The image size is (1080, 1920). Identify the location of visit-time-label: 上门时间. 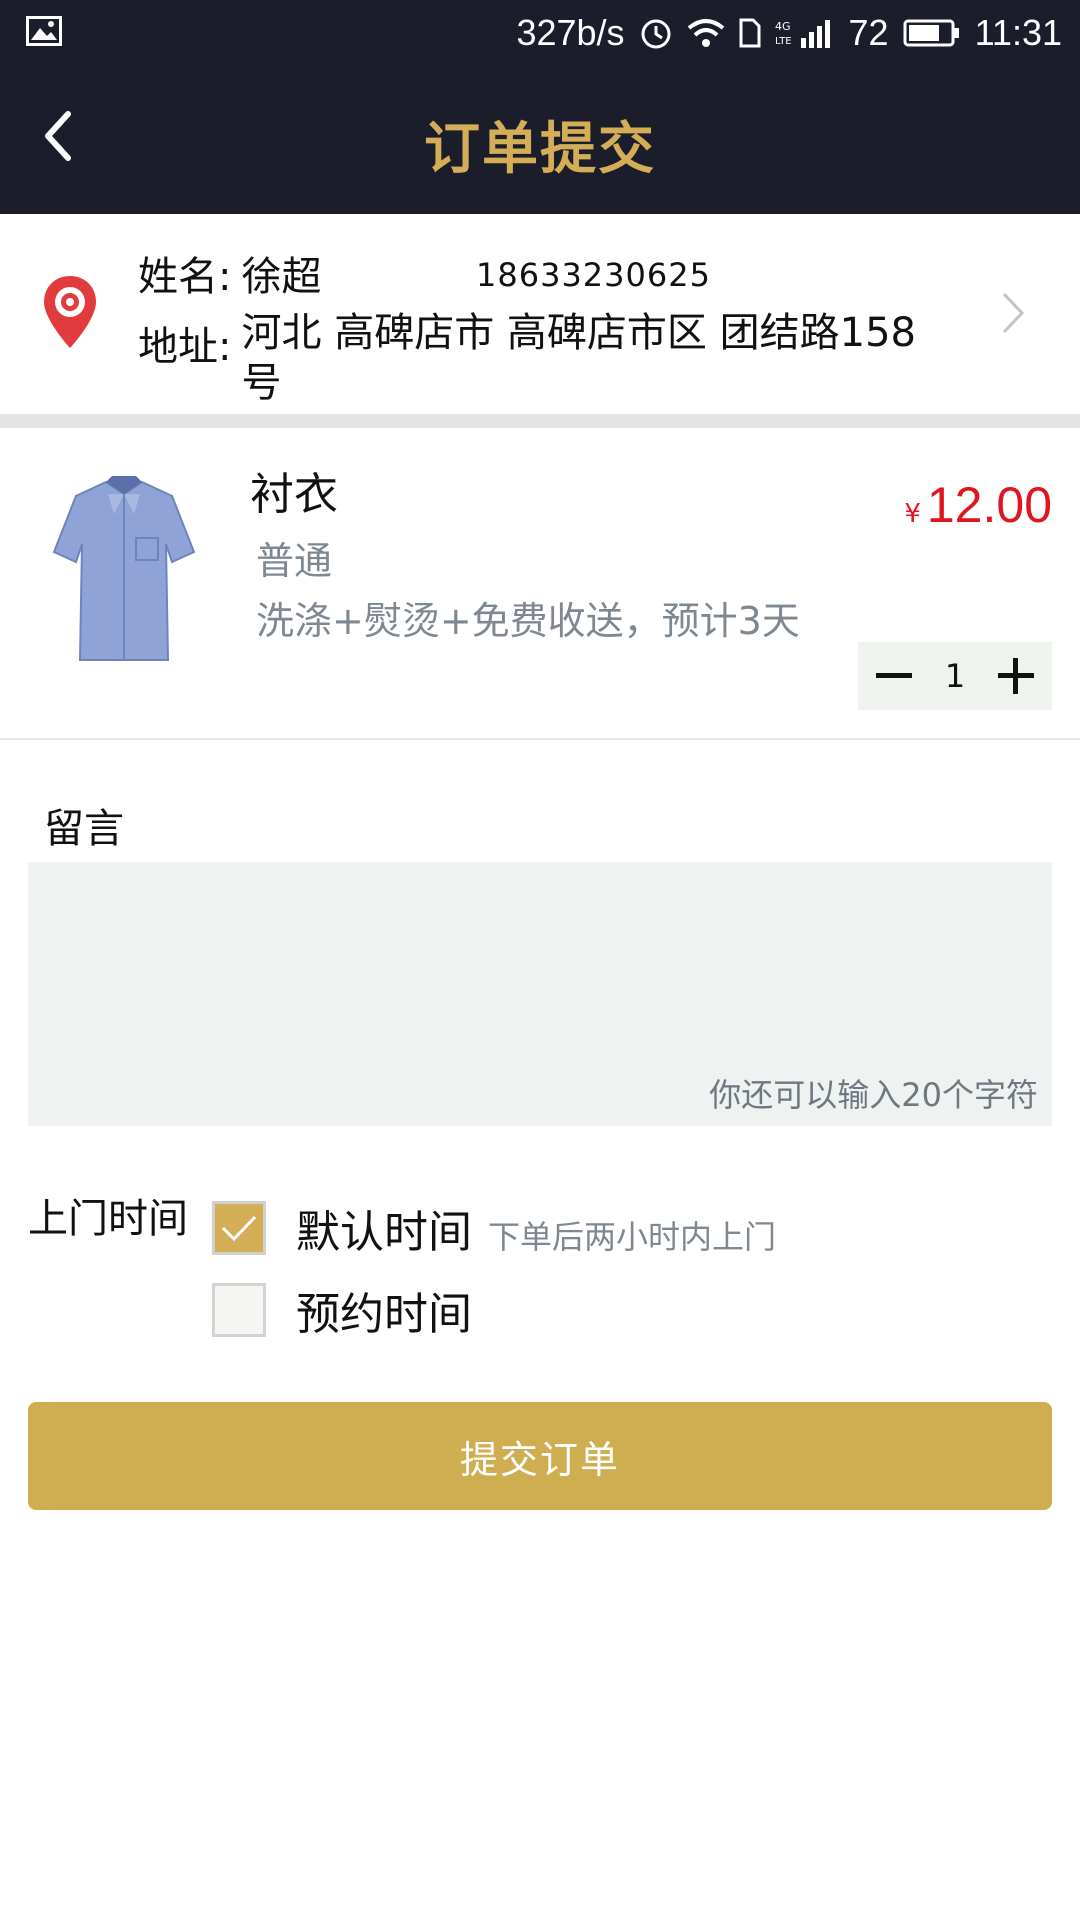
(108, 1219).